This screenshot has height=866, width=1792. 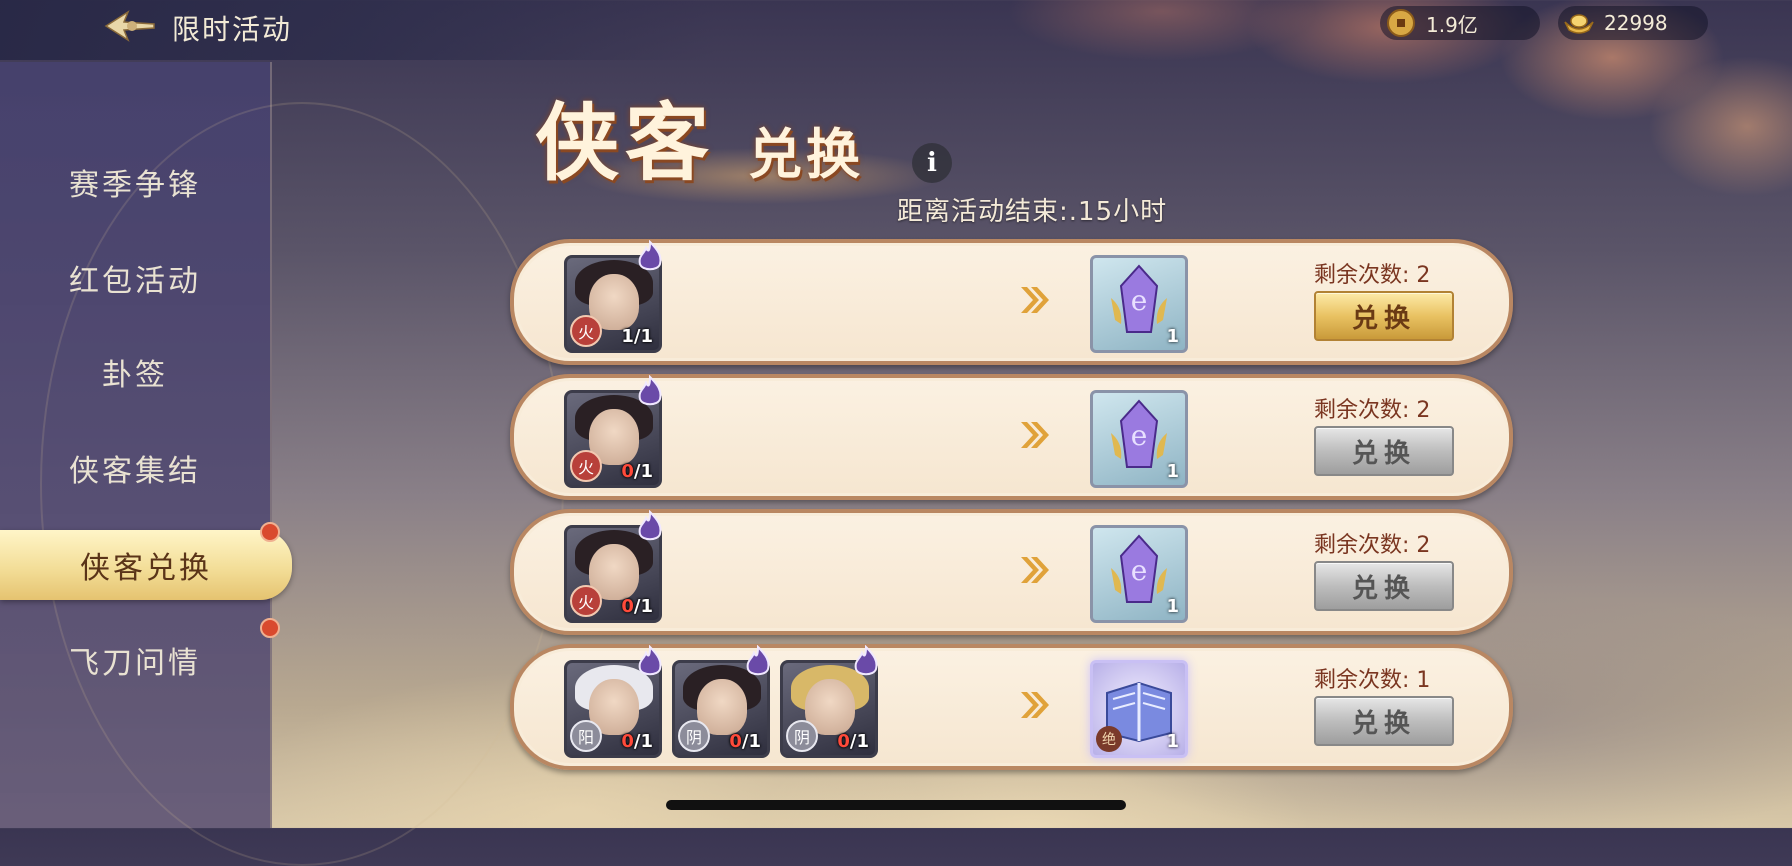 I want to click on element-badge: 阳, so click(x=586, y=736).